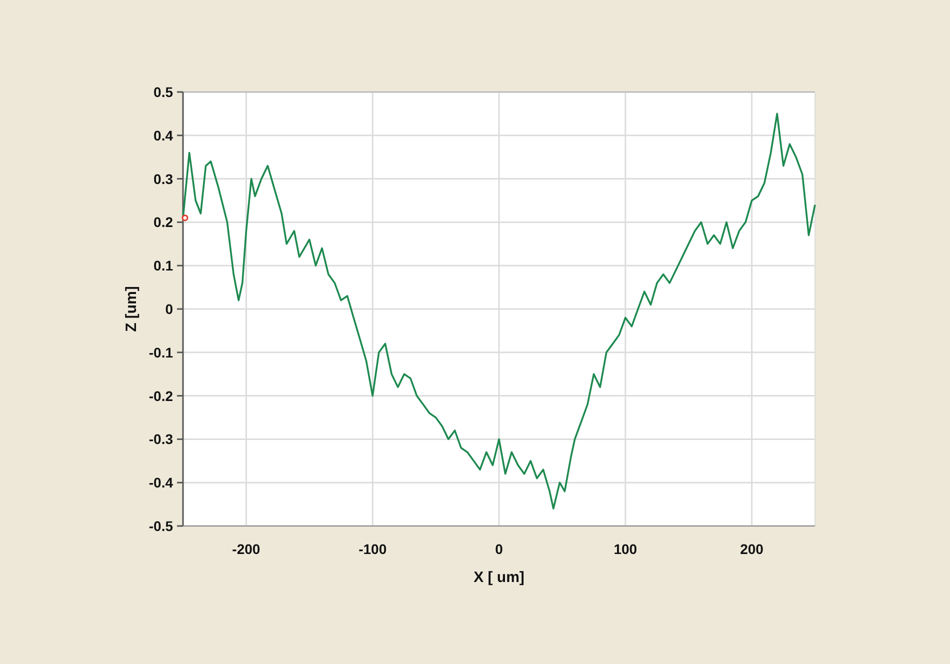 Image resolution: width=950 pixels, height=664 pixels. Describe the element at coordinates (160, 526) in the screenshot. I see `y-tick-label: -0.5` at that location.